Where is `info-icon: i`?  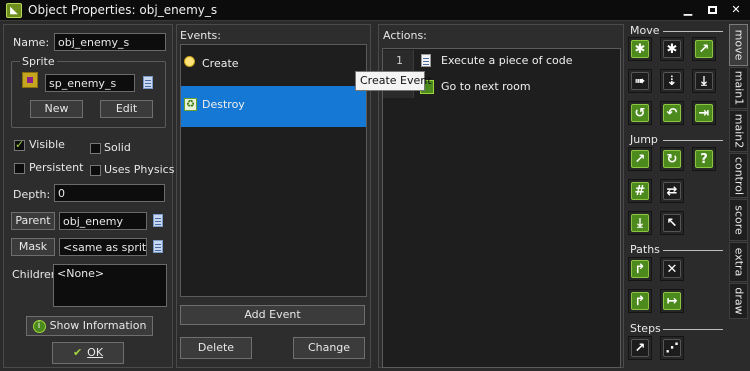
info-icon: i is located at coordinates (39, 326).